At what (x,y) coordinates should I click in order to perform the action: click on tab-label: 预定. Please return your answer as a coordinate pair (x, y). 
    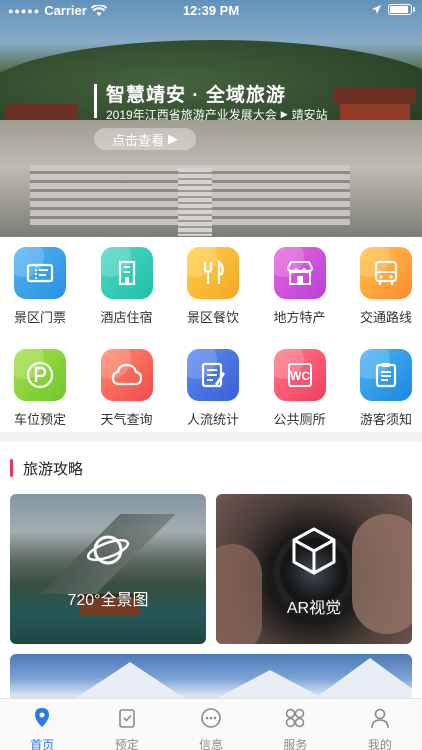
    Looking at the image, I should click on (126, 744).